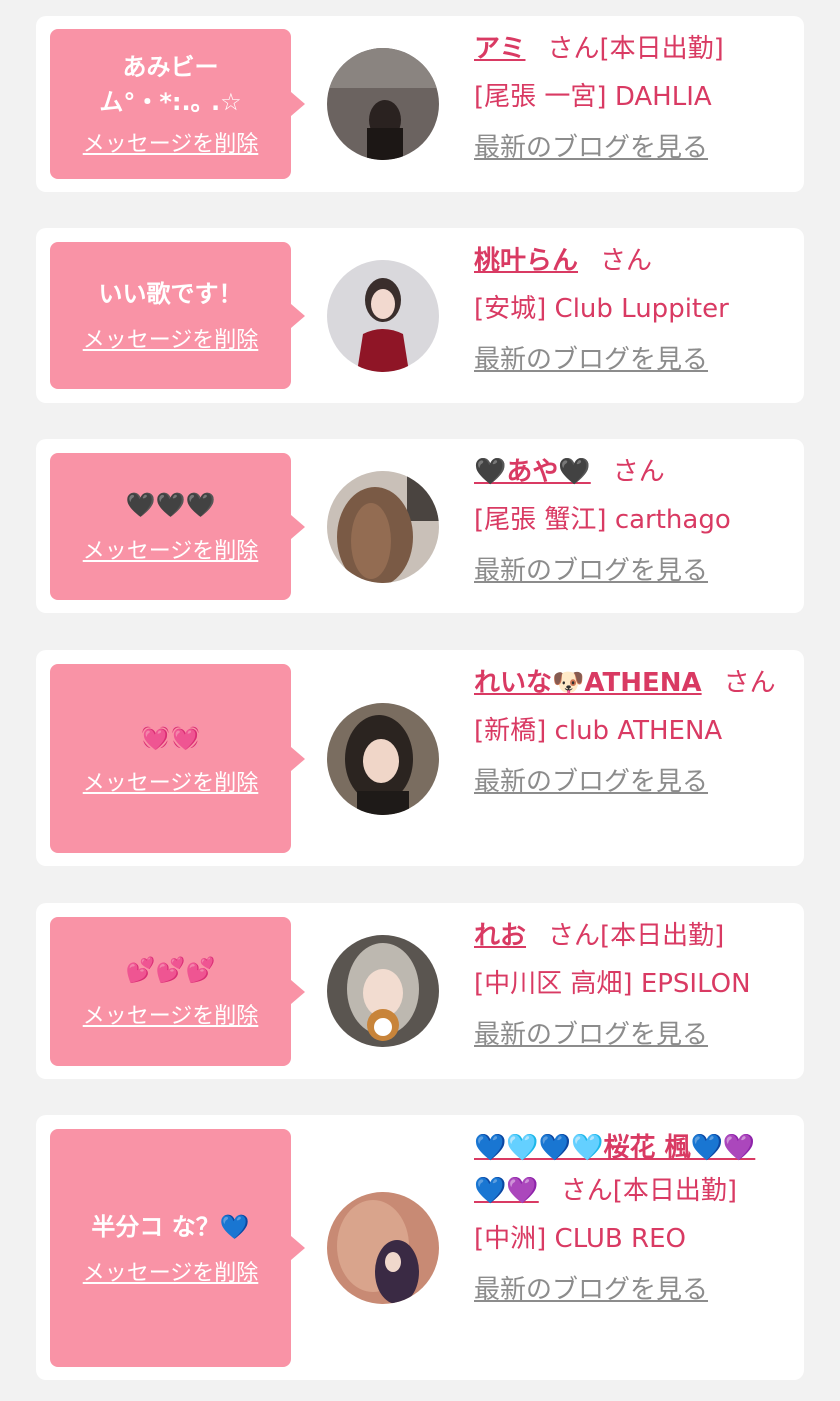 The image size is (840, 1401). What do you see at coordinates (598, 731) in the screenshot?
I see `store-location: [新橋] club ATHENA` at bounding box center [598, 731].